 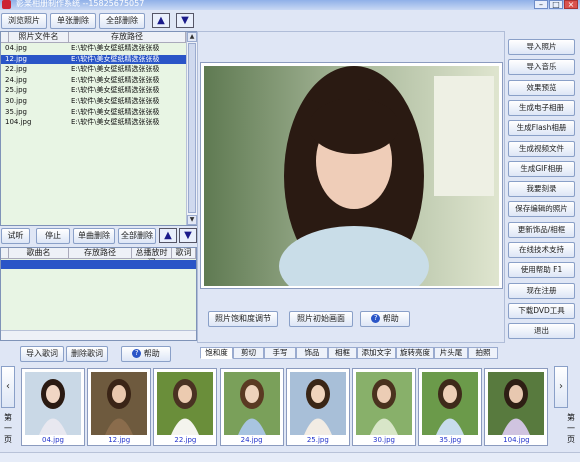 I want to click on photo-filename: 35.jpg, so click(x=16, y=111).